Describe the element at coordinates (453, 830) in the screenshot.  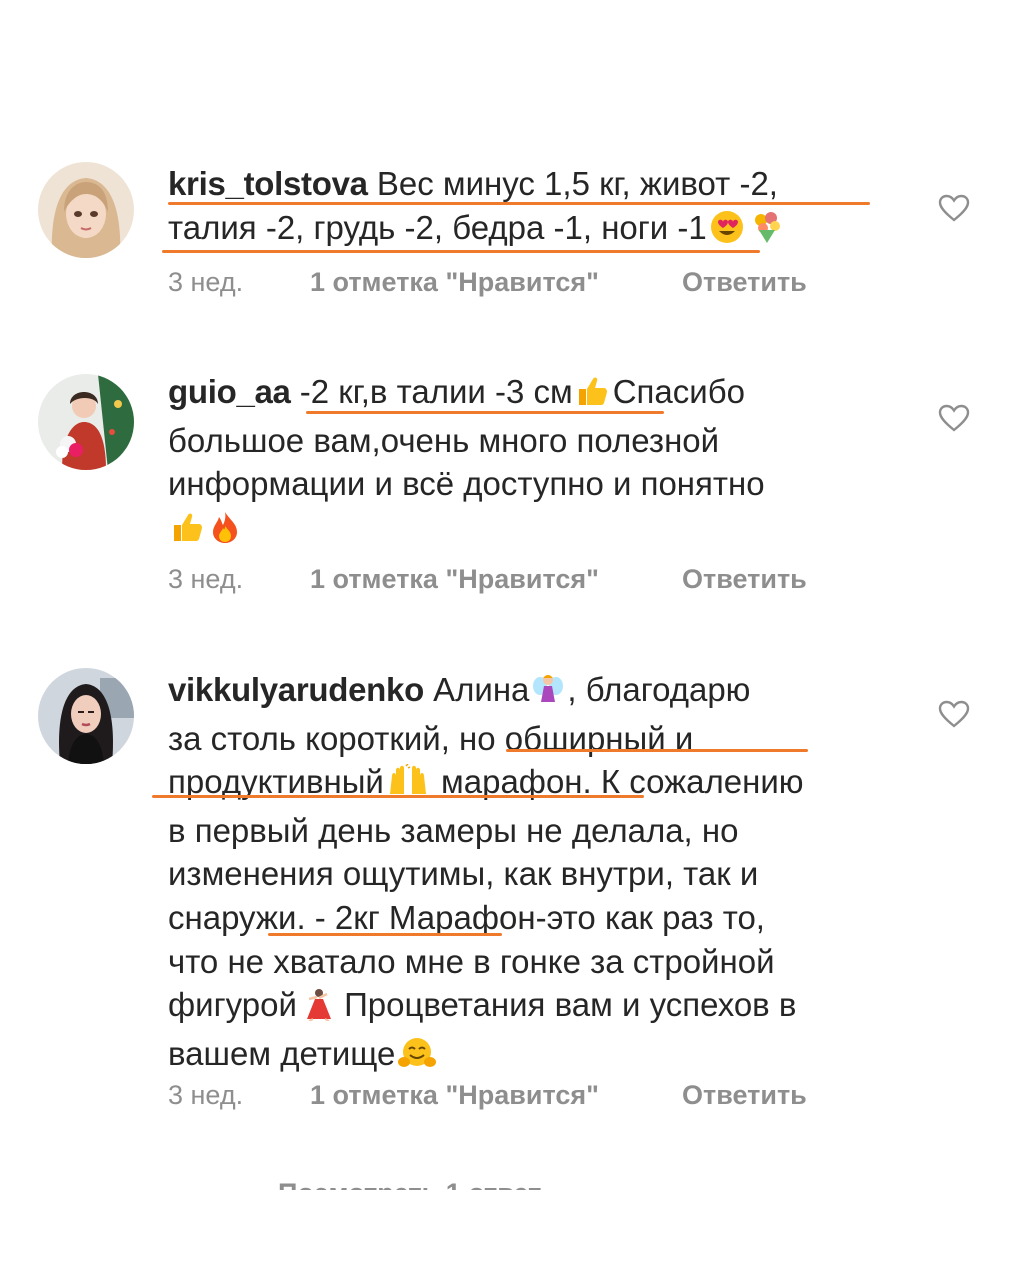
I see `comment-line: в первый день замеры не делала, но` at that location.